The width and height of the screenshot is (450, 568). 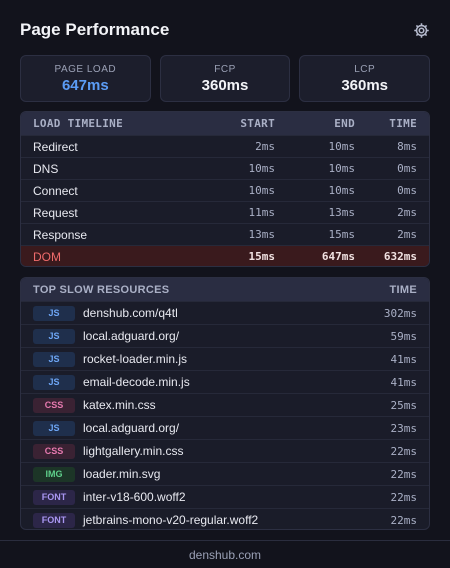 I want to click on resource-name: email-decode.min.js, so click(x=136, y=382).